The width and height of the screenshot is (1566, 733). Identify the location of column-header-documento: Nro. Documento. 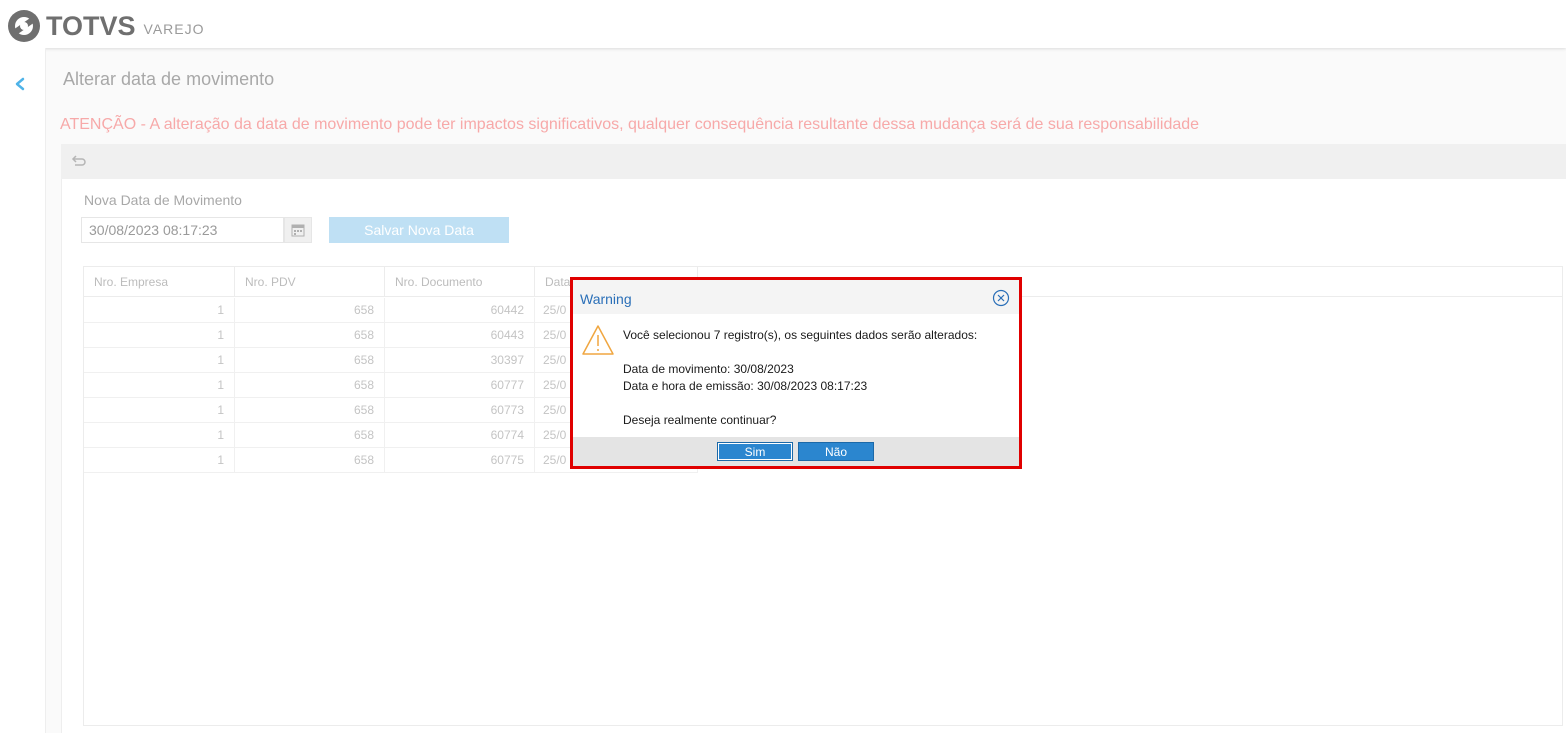
(460, 282).